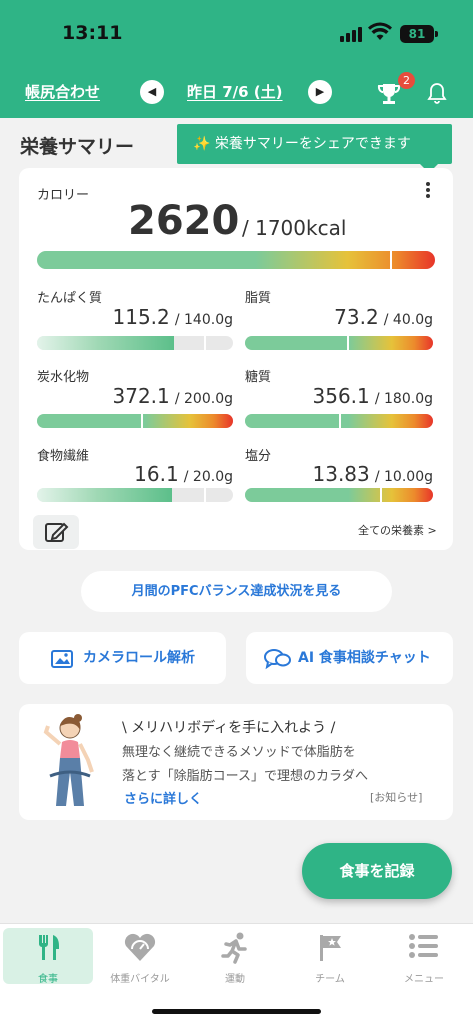 The height and width of the screenshot is (1024, 473). I want to click on heart-gauge-icon, so click(140, 947).